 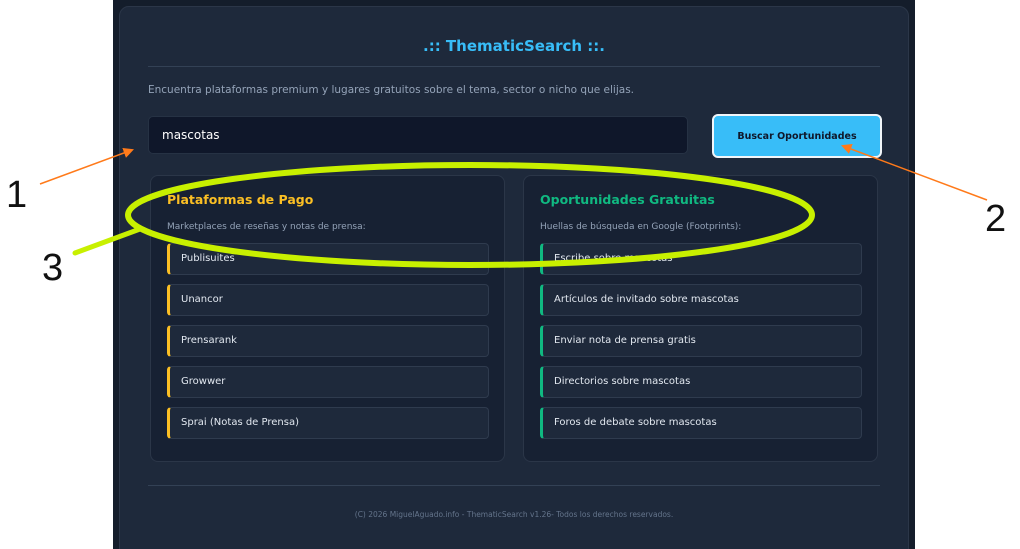 I want to click on paid-platform-link: Prensarank, so click(x=328, y=341).